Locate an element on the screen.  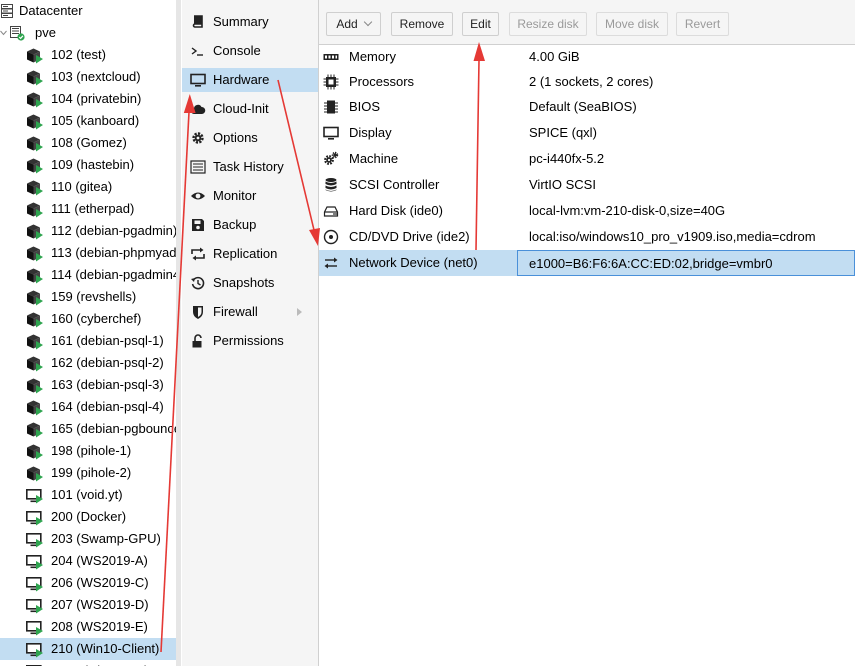
tree-item-161-debian-psql-1: 161 (debian-psql-1) is located at coordinates (88, 341).